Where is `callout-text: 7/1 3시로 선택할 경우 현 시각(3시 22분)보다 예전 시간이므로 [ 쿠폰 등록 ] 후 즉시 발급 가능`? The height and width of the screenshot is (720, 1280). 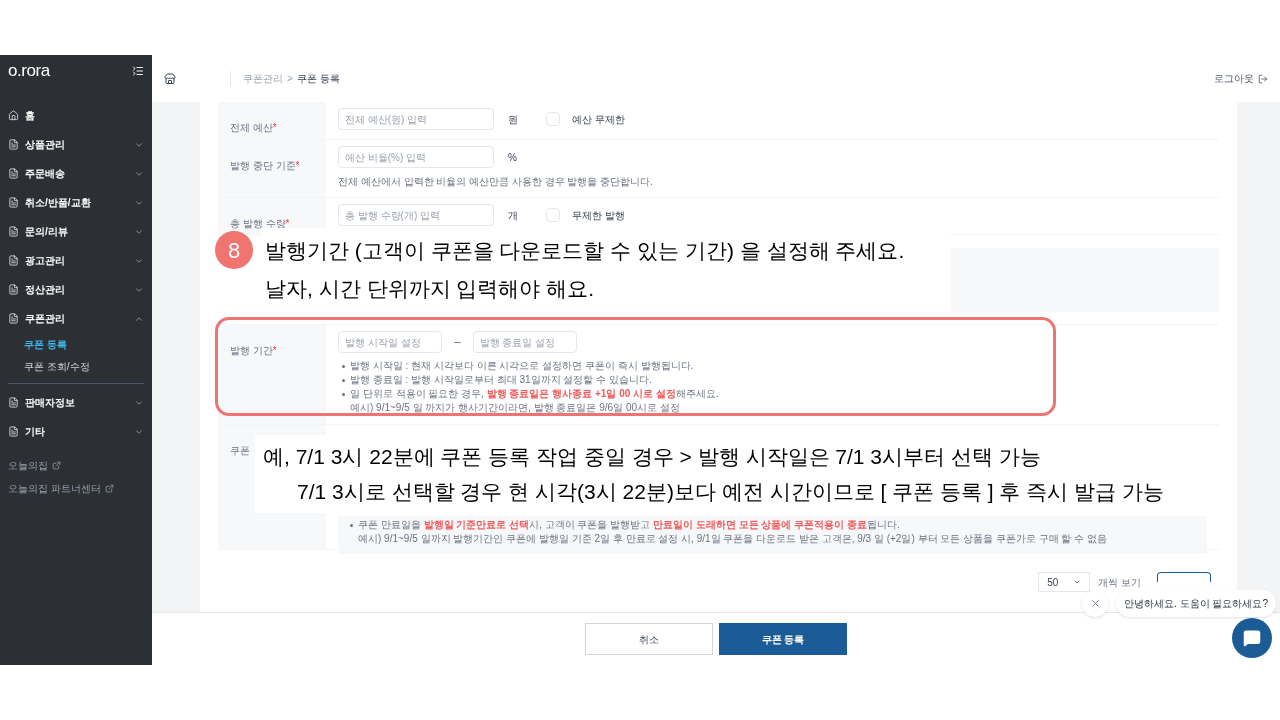
callout-text: 7/1 3시로 선택할 경우 현 시각(3시 22분)보다 예전 시간이므로 [ 쿠폰 등록 ] 후 즉시 발급 가능 is located at coordinates (730, 491).